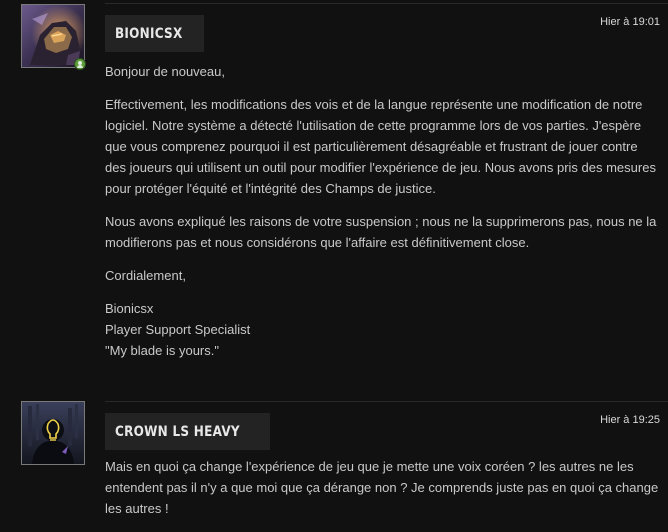 This screenshot has width=668, height=532. I want to click on author-name-plate: Crown LS Heavy, so click(188, 431).